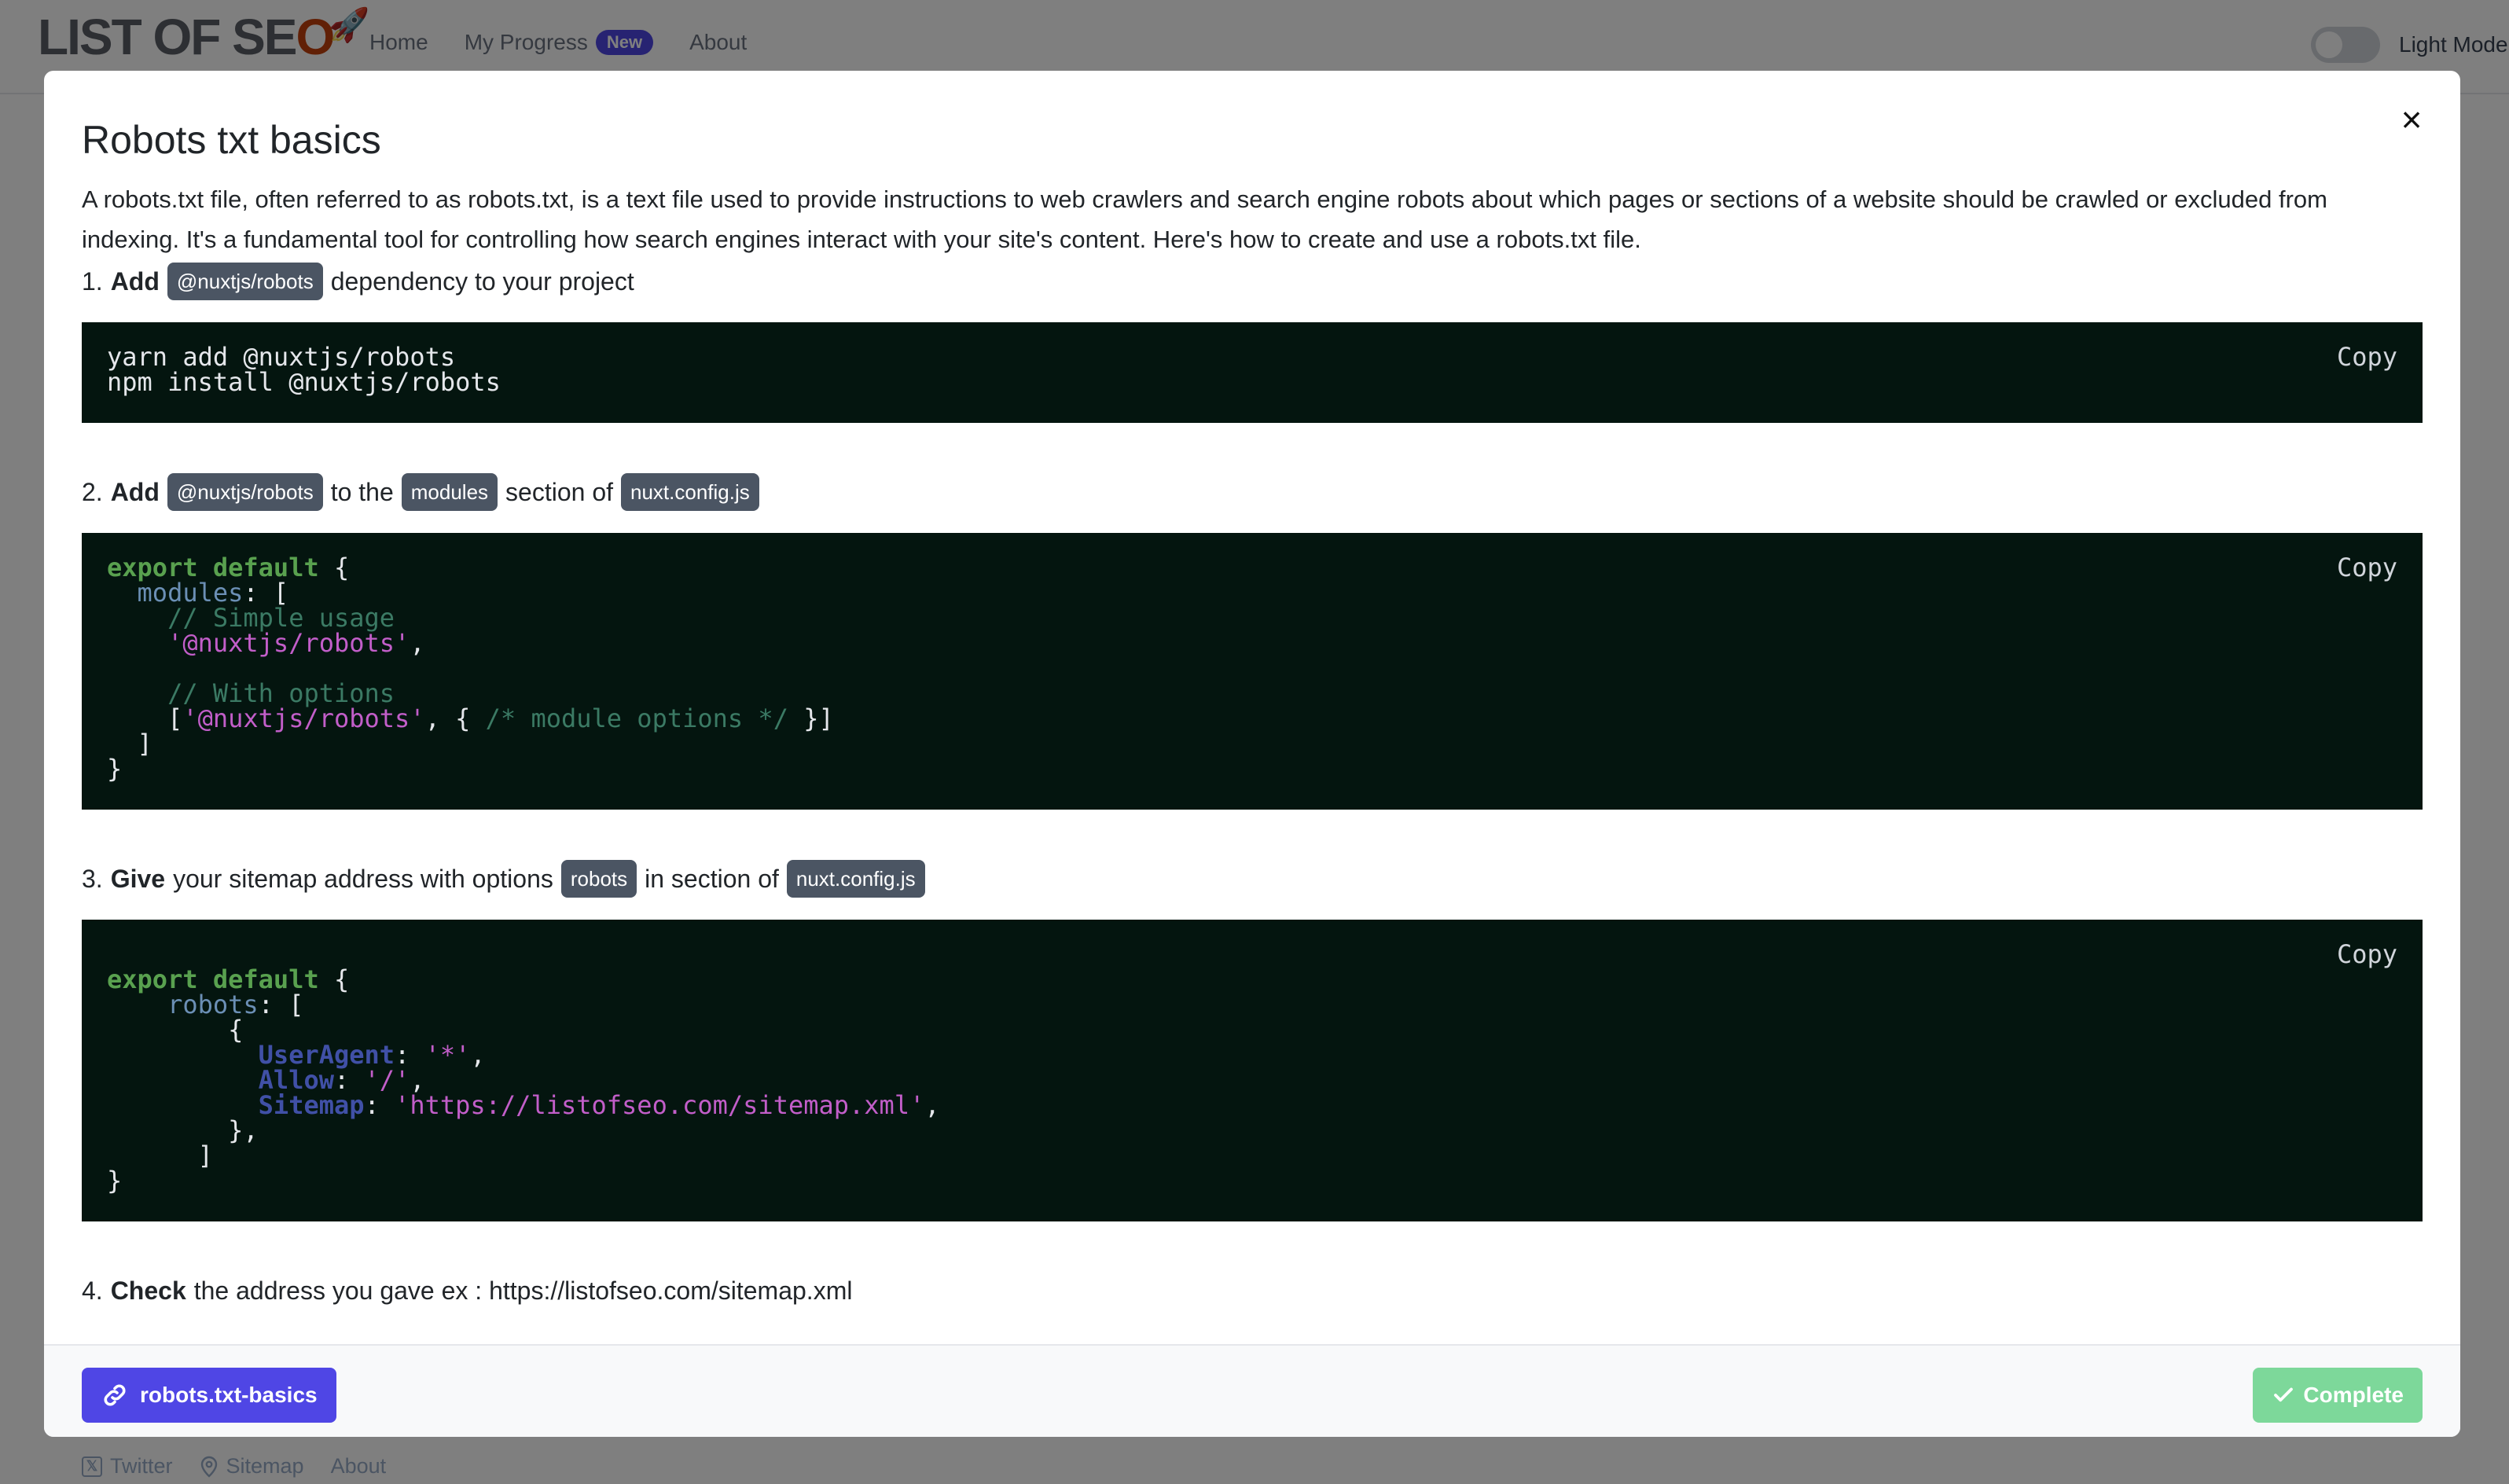 The width and height of the screenshot is (2509, 1484). What do you see at coordinates (231, 140) in the screenshot?
I see `modal-title: Robots txt basics` at bounding box center [231, 140].